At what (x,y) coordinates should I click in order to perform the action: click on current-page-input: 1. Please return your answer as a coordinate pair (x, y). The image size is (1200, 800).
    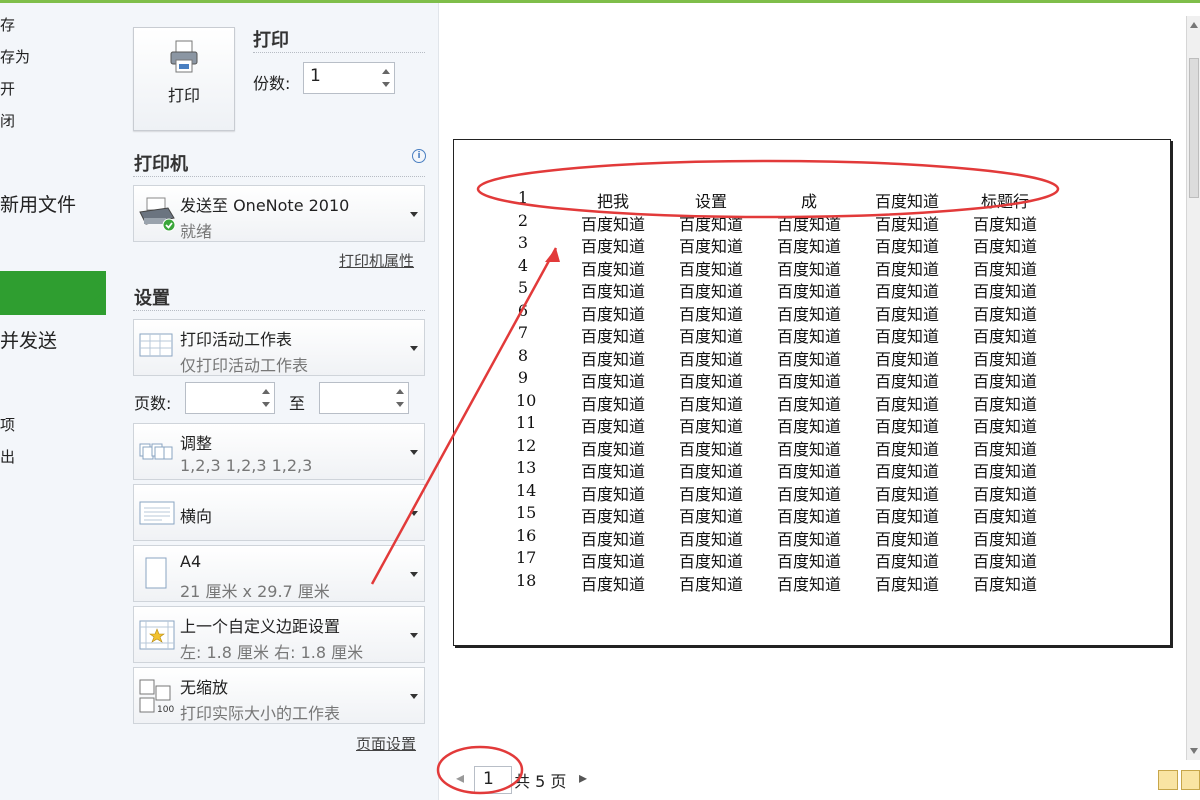
    Looking at the image, I should click on (493, 780).